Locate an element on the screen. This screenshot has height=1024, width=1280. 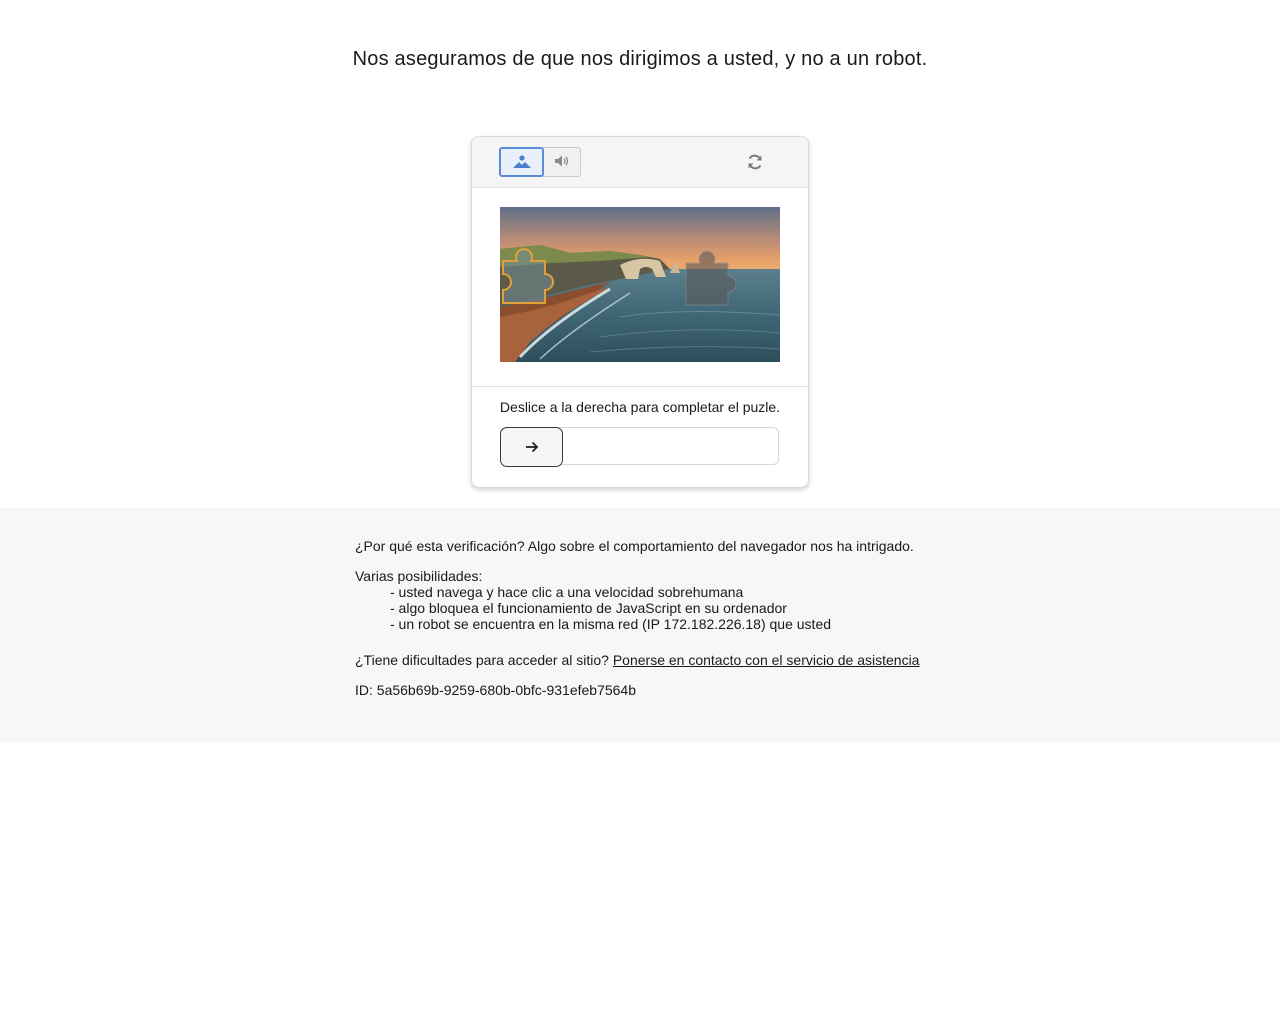
refresh-icon is located at coordinates (755, 162).